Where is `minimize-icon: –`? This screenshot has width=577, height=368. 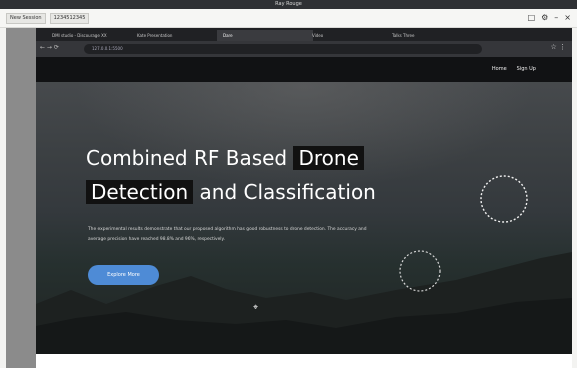 minimize-icon: – is located at coordinates (556, 17).